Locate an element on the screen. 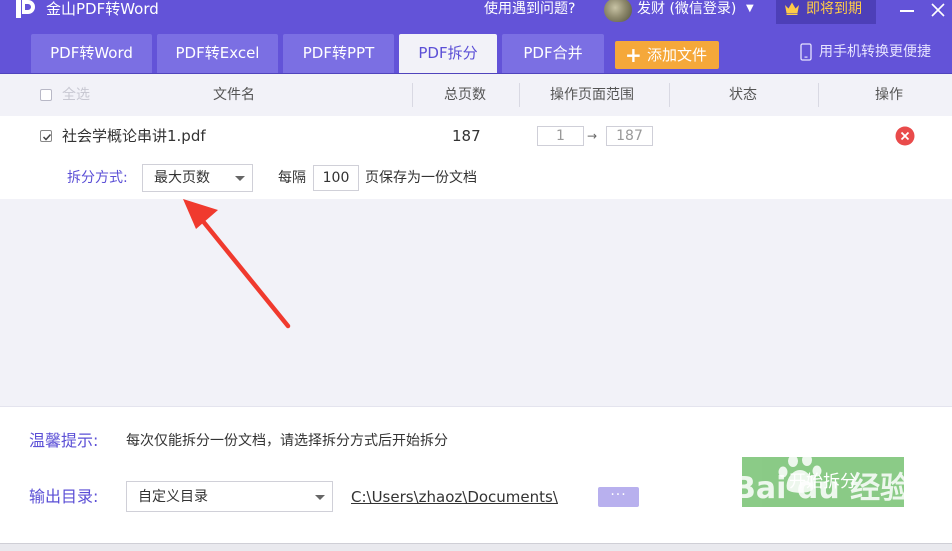 The width and height of the screenshot is (952, 551). split-settings-row: 拆分方式: 最大页数 每隔 100 页保存为一份文档 is located at coordinates (476, 178).